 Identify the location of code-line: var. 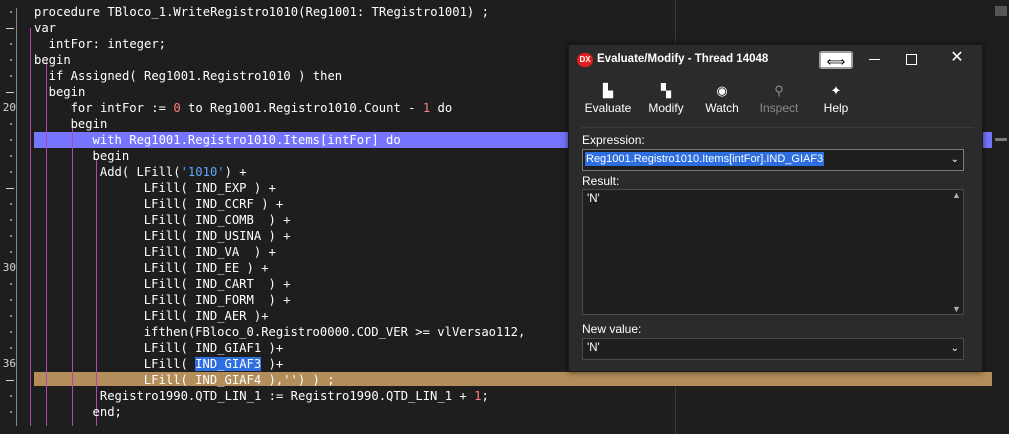
(45, 28).